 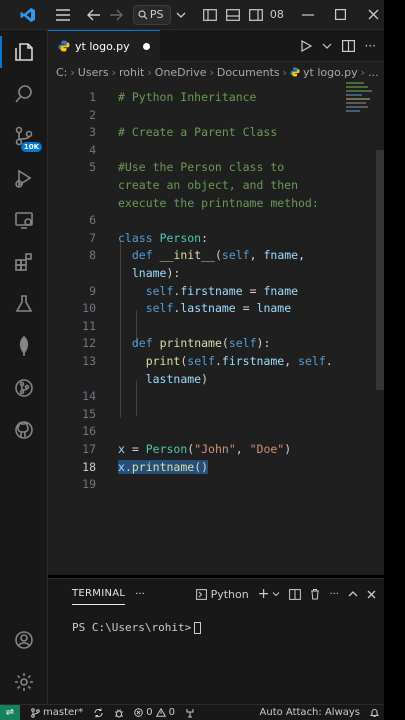 What do you see at coordinates (92, 220) in the screenshot?
I see `line-number: 6` at bounding box center [92, 220].